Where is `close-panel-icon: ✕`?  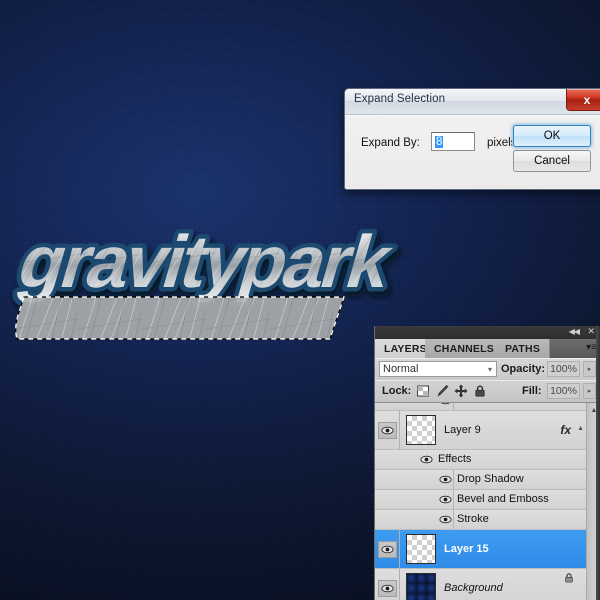
close-panel-icon: ✕ is located at coordinates (591, 331).